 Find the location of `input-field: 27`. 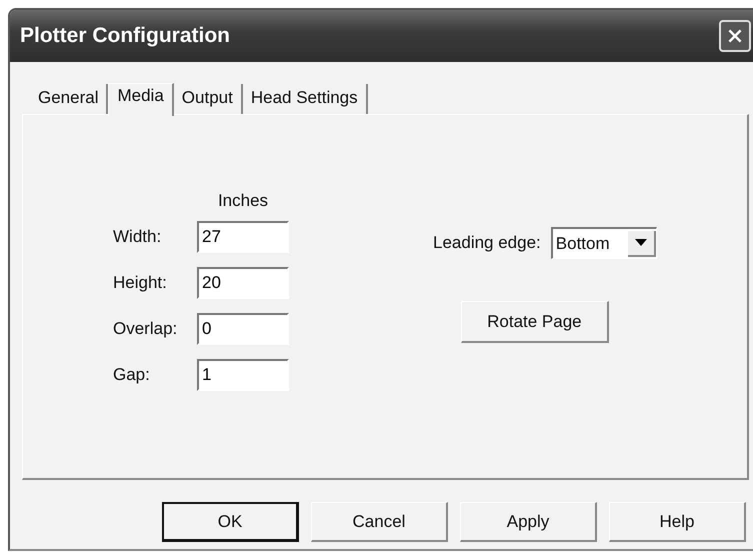

input-field: 27 is located at coordinates (243, 237).